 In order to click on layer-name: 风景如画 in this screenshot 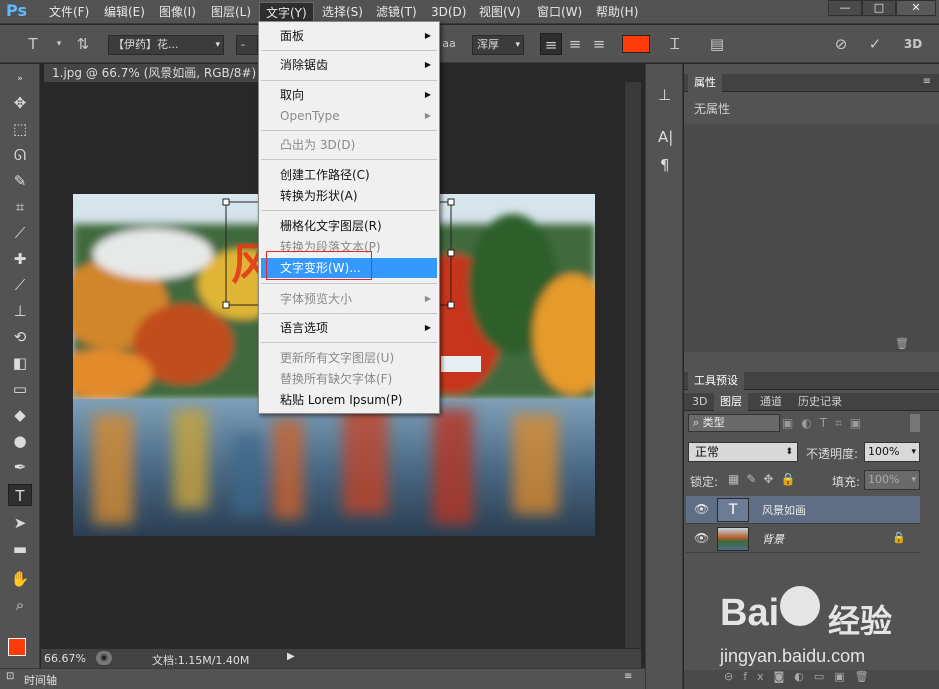, I will do `click(784, 510)`.